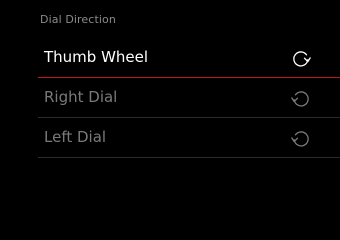 The height and width of the screenshot is (240, 340). I want to click on page-title: Dial Direction, so click(78, 19).